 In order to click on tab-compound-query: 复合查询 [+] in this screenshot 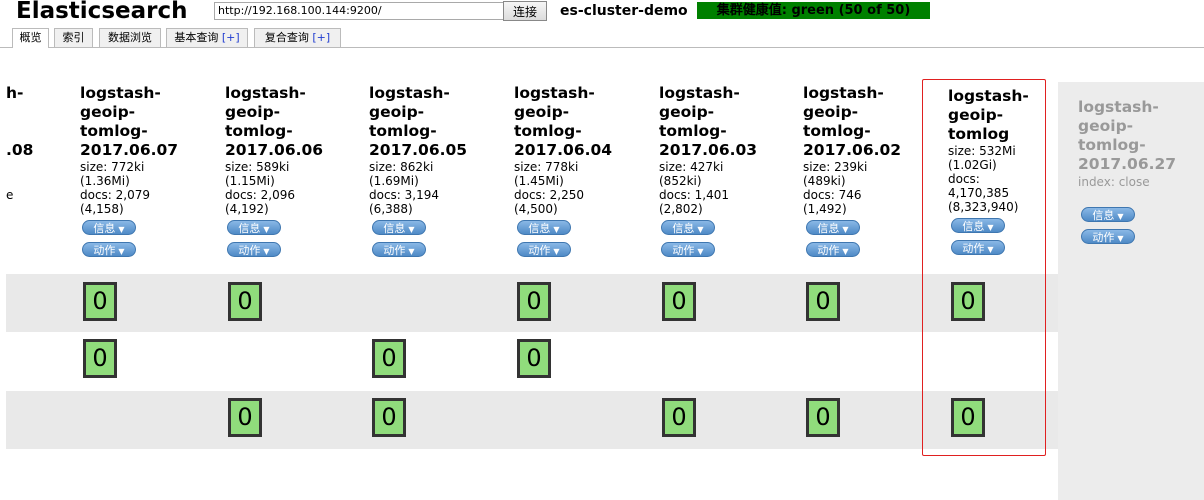, I will do `click(297, 37)`.